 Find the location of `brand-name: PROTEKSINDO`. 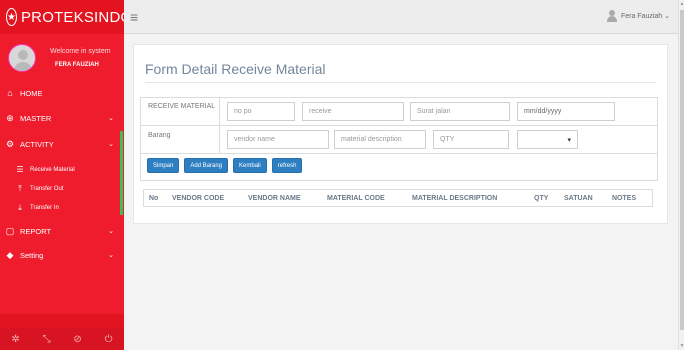

brand-name: PROTEKSINDO is located at coordinates (76, 17).